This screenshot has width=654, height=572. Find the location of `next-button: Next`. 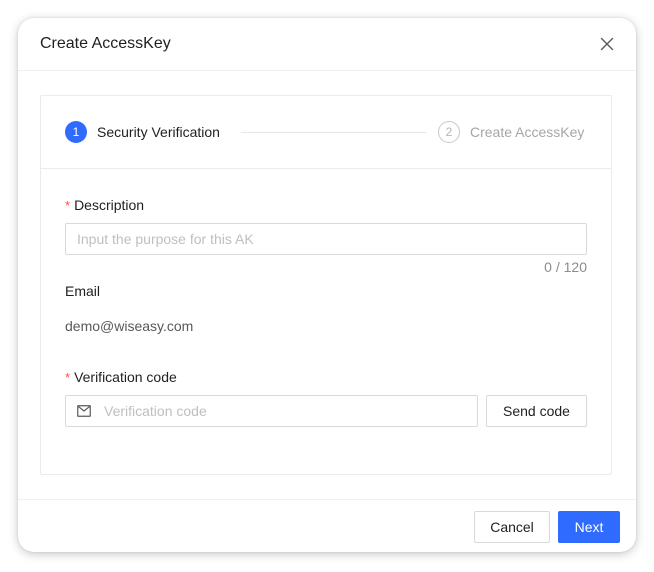

next-button: Next is located at coordinates (589, 527).